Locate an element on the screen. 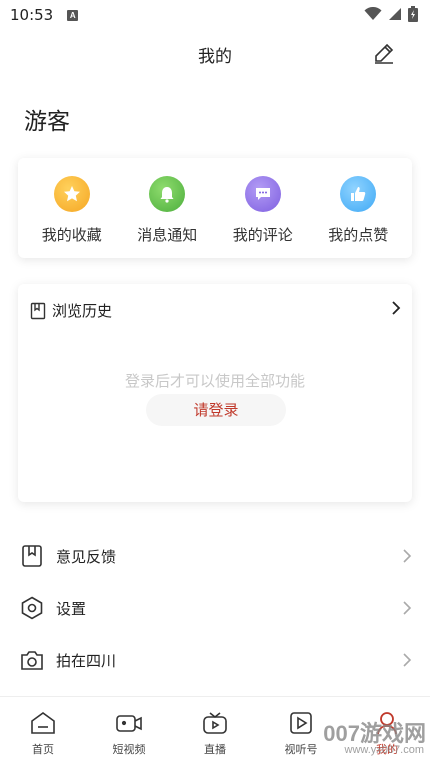  edit-button is located at coordinates (384, 53).